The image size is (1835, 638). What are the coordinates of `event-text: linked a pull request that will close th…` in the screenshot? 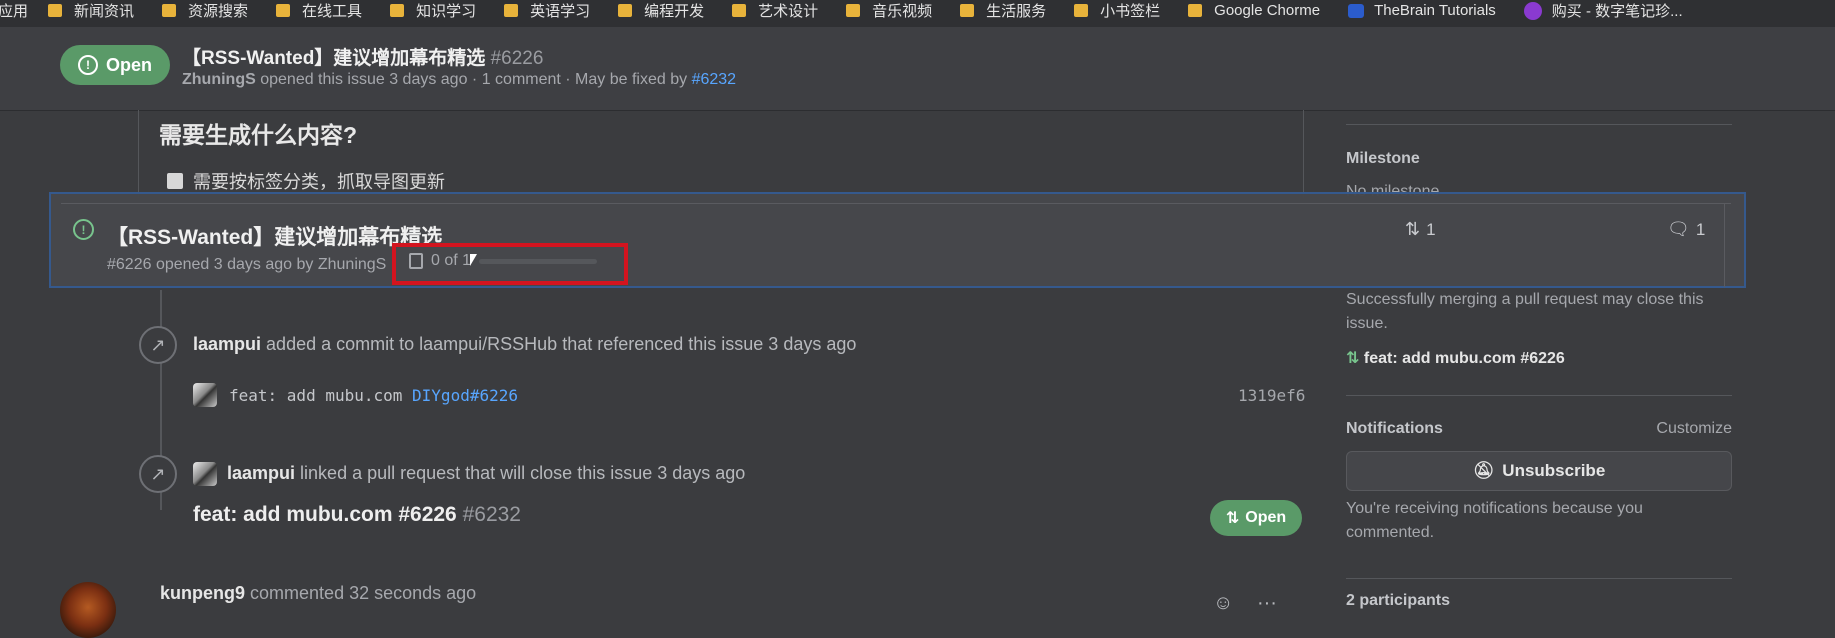 It's located at (523, 473).